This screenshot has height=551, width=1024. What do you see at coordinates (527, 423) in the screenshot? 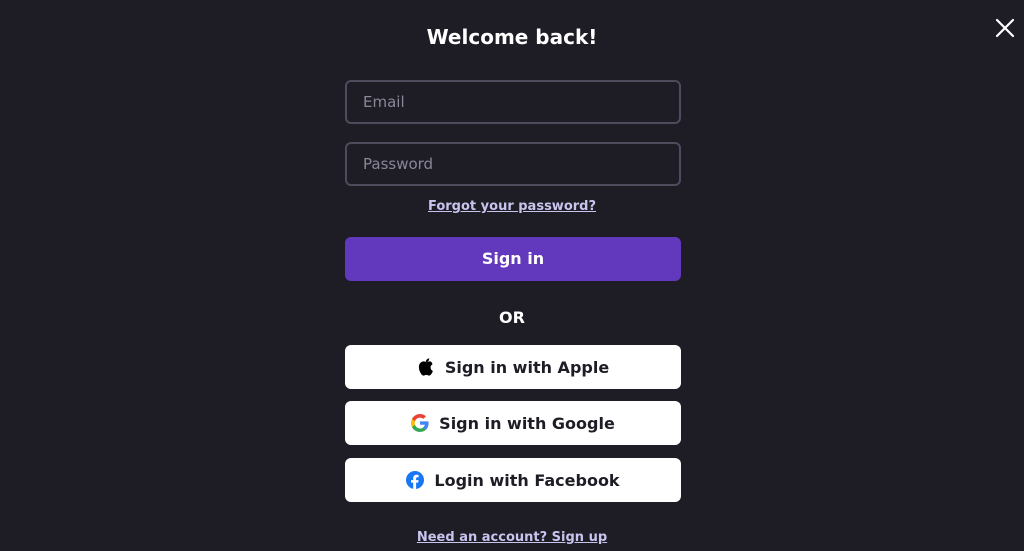
I see `google-button-label: Sign in with Google` at bounding box center [527, 423].